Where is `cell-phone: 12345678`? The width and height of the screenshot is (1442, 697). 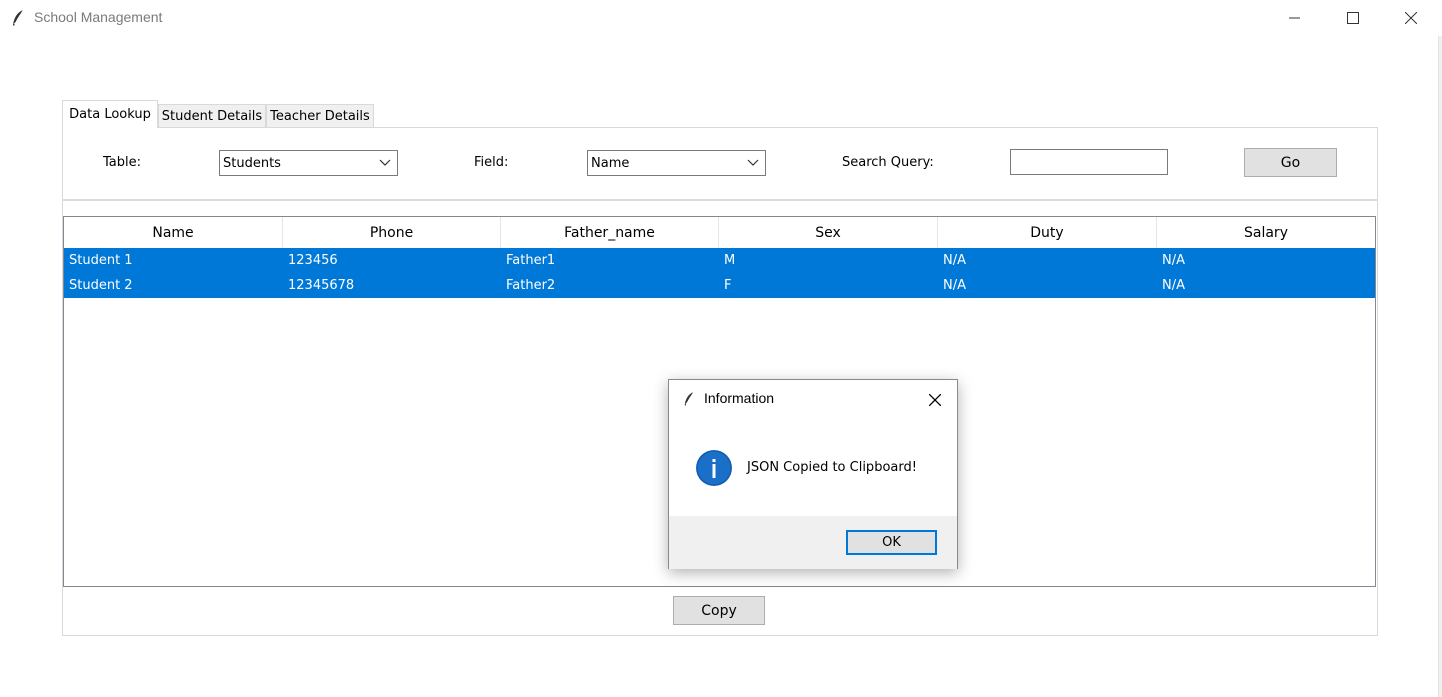 cell-phone: 12345678 is located at coordinates (321, 285).